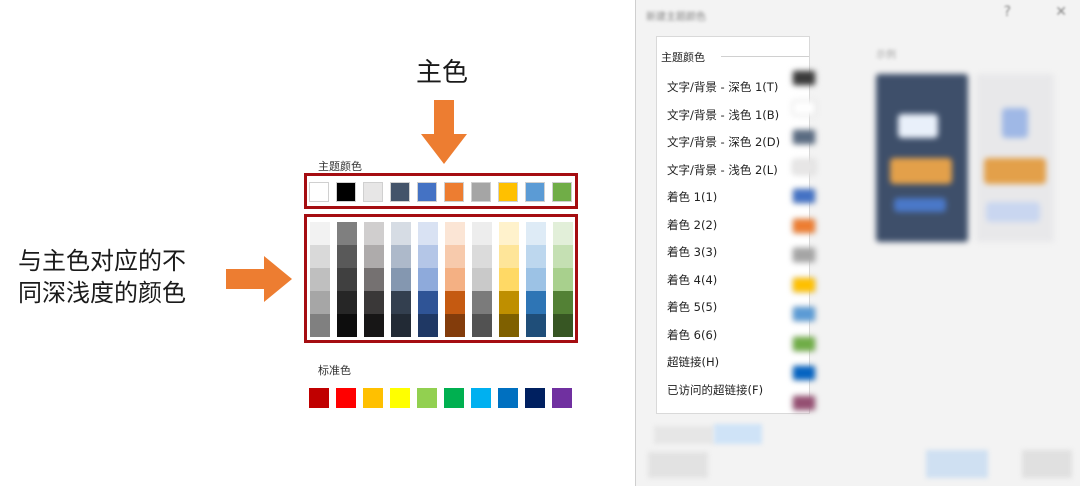  Describe the element at coordinates (886, 55) in the screenshot. I see `preview-label: 示例` at that location.